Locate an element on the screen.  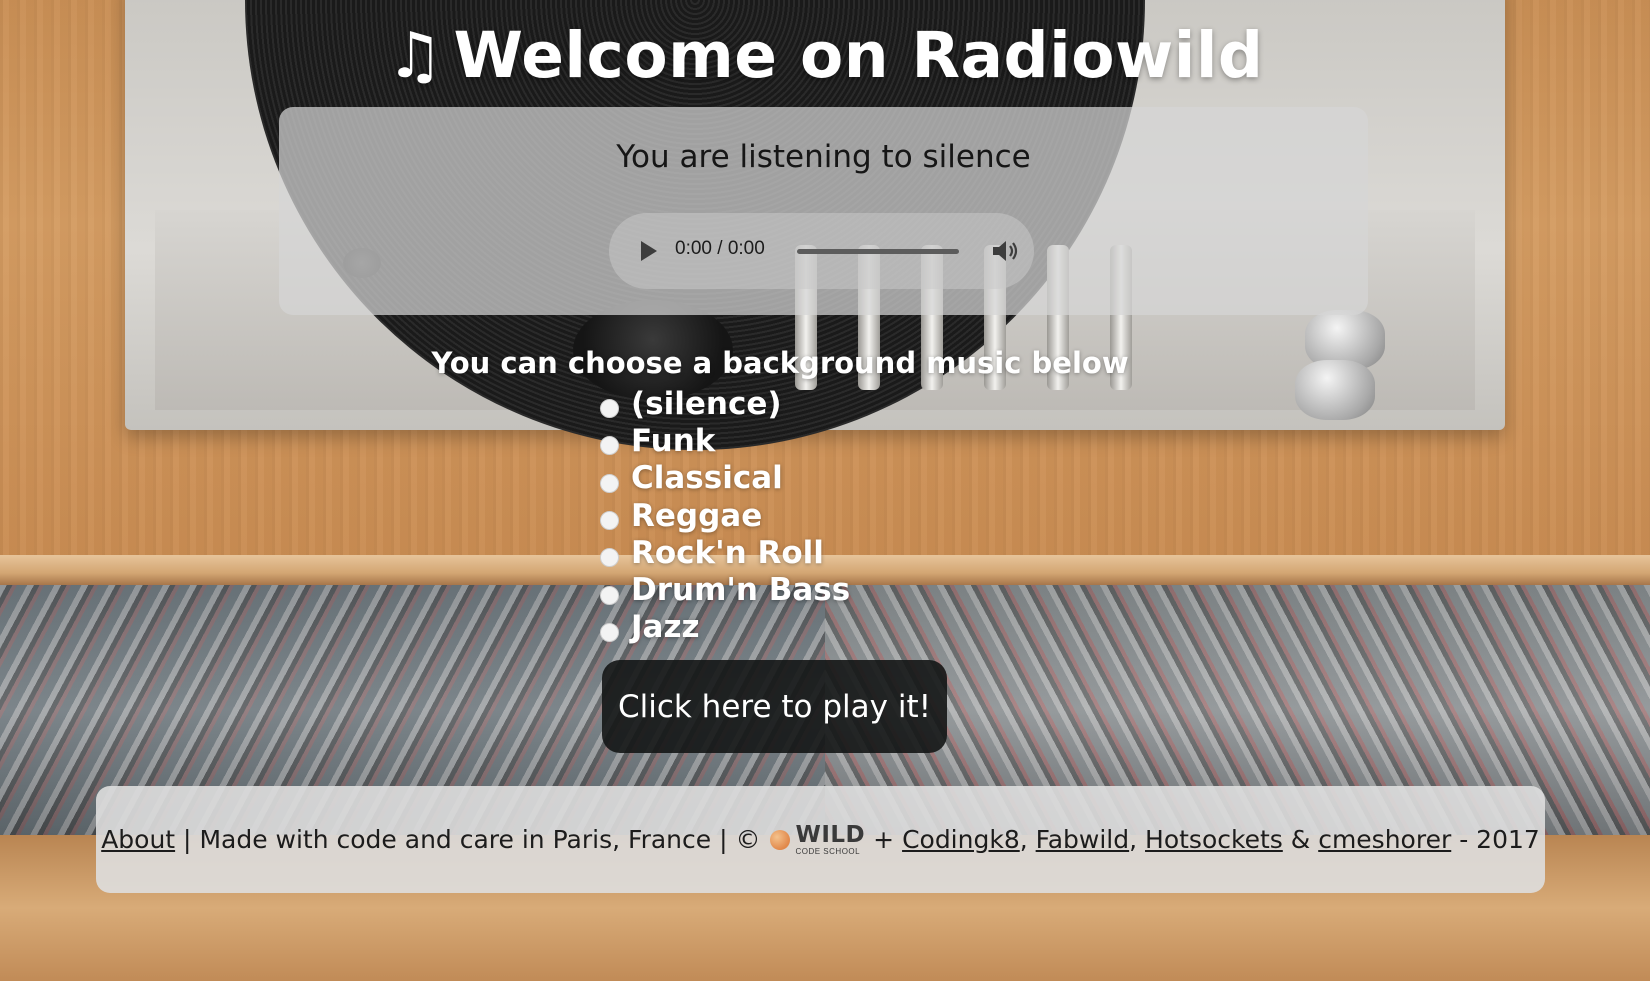
audio-progress-bar is located at coordinates (878, 251).